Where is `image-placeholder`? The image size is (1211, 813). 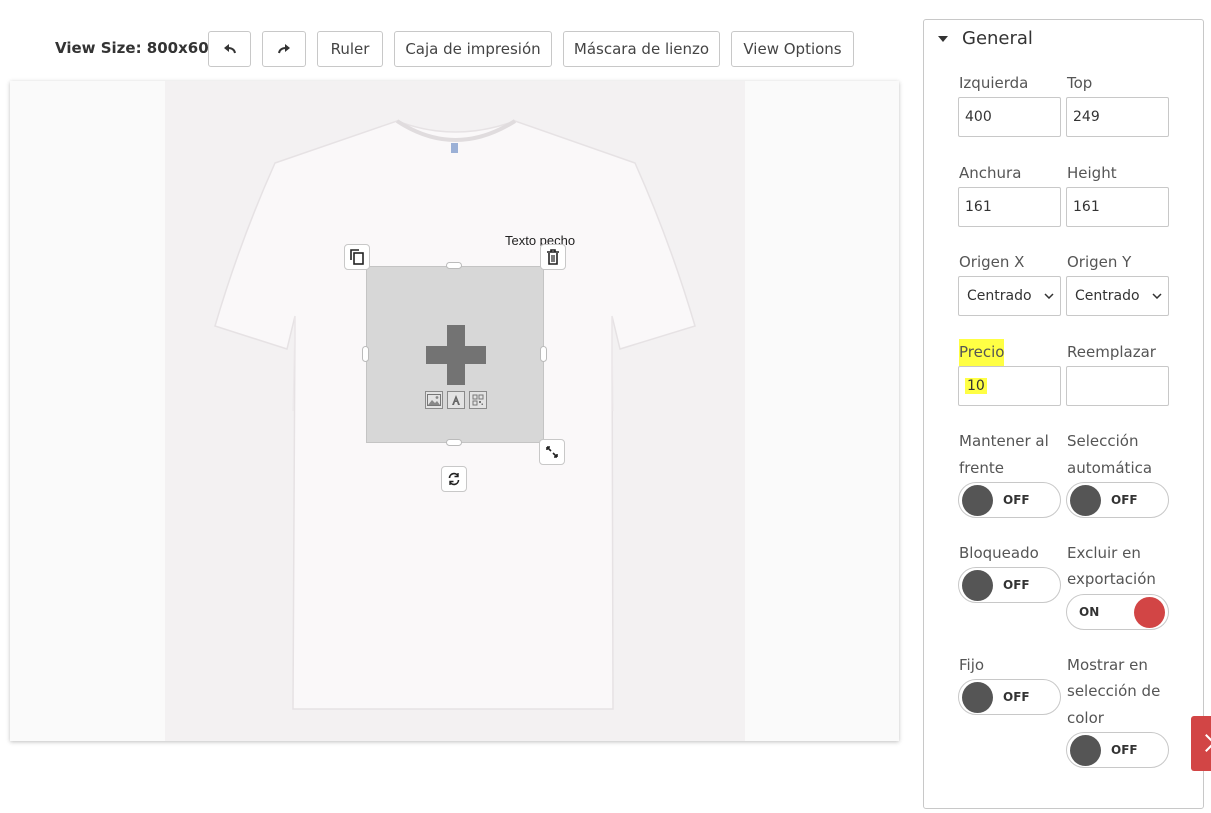
image-placeholder is located at coordinates (455, 354).